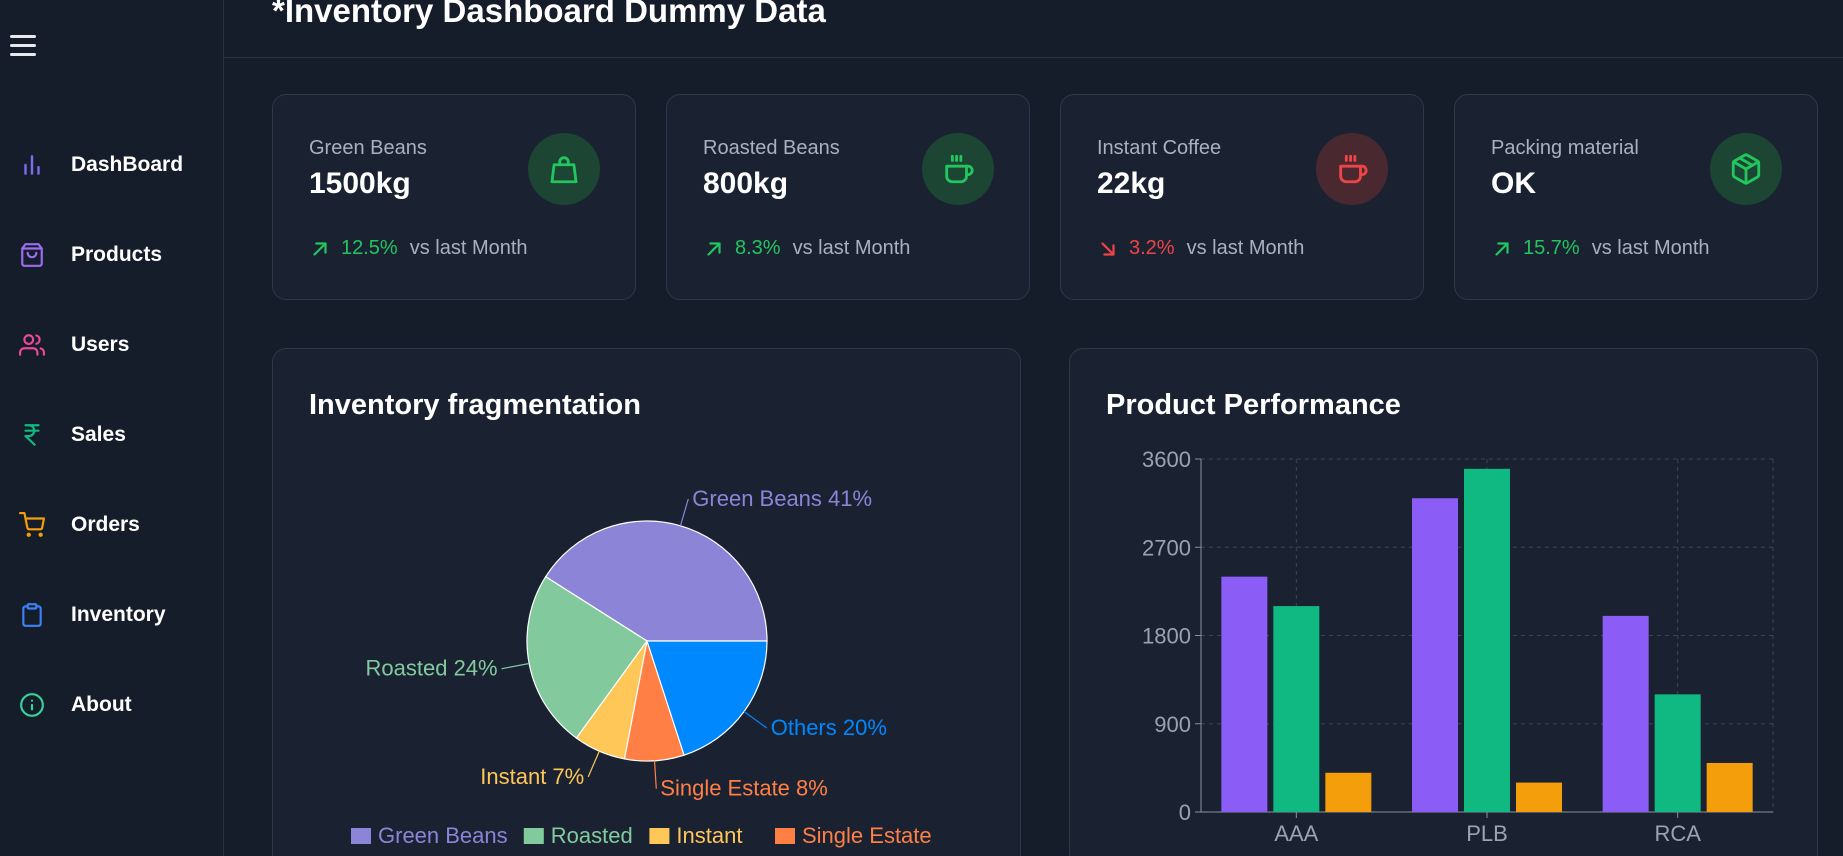  Describe the element at coordinates (443, 835) in the screenshot. I see `legend-item: Green Beans` at that location.